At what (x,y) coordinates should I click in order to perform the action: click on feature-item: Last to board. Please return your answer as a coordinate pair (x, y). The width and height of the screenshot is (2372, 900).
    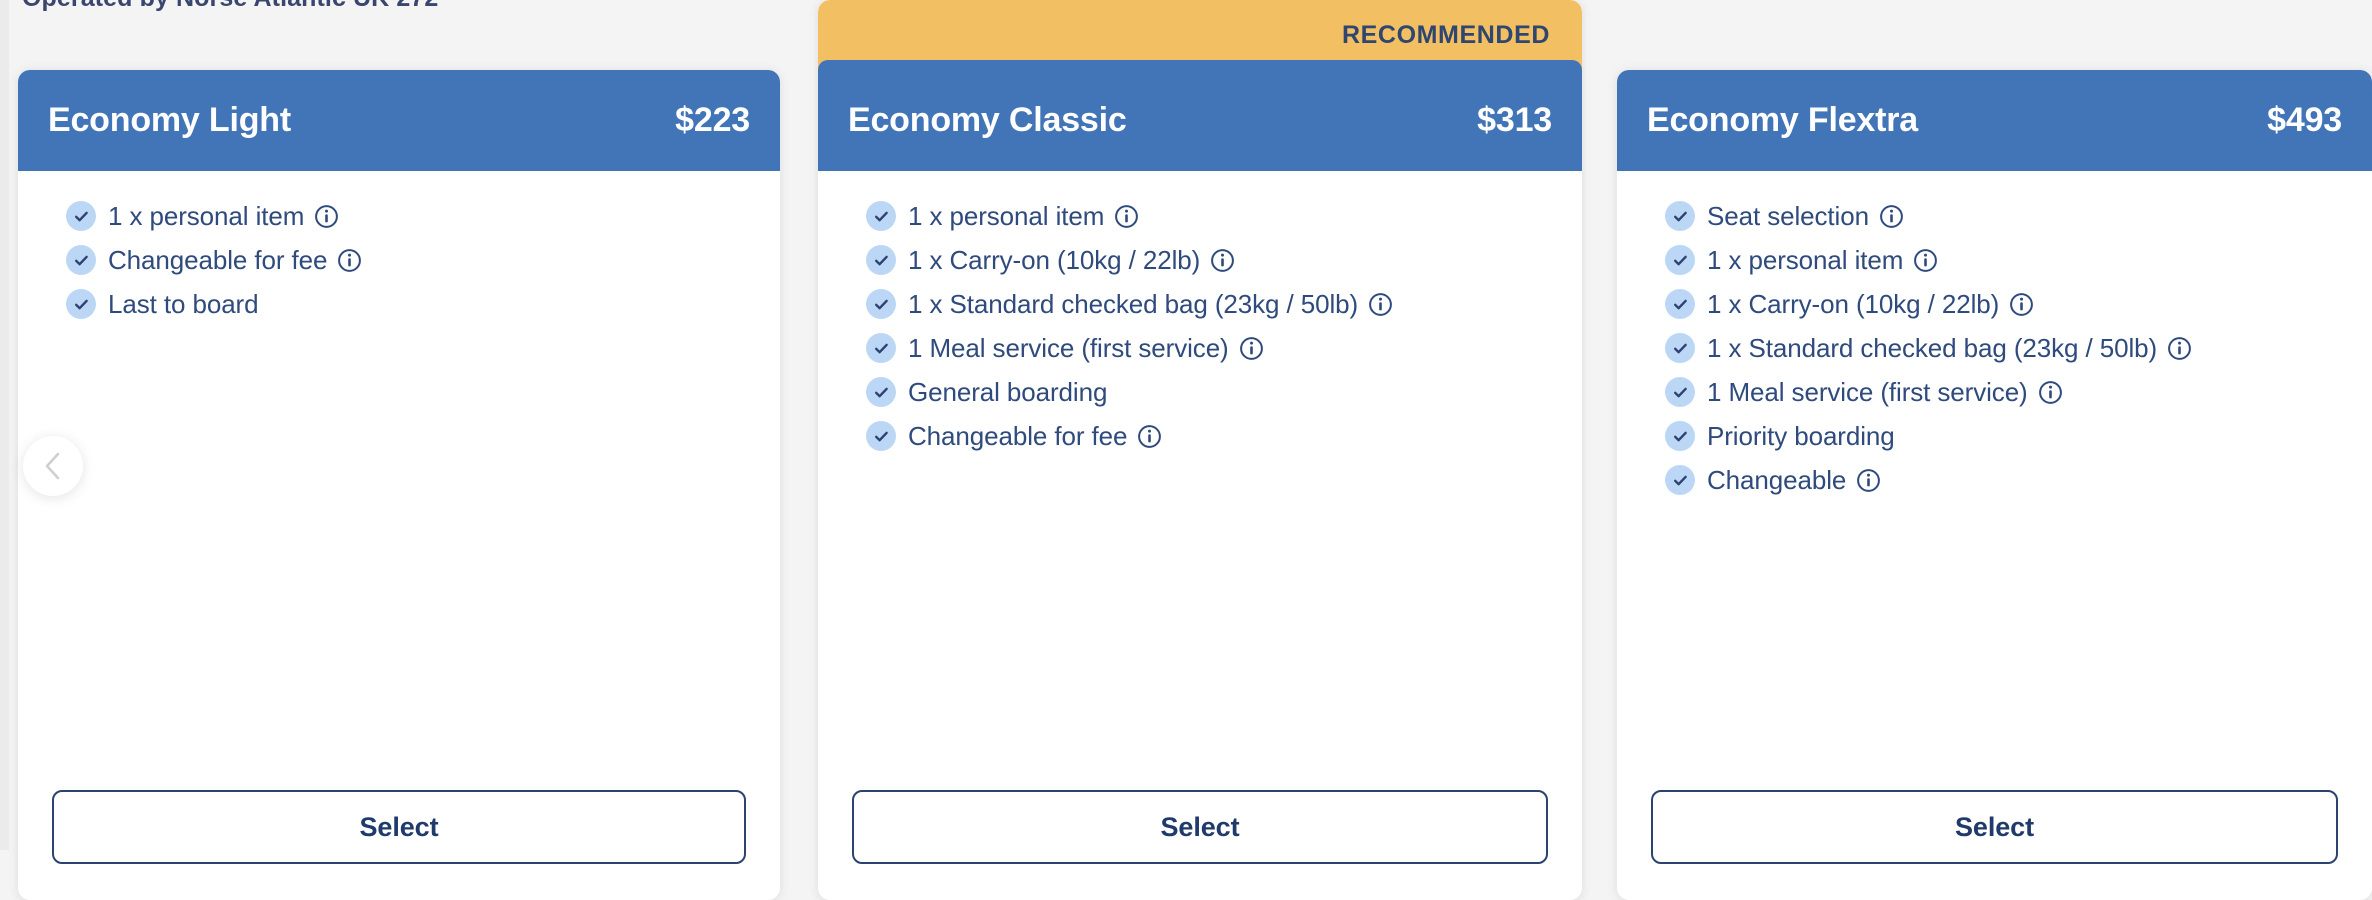
    Looking at the image, I should click on (410, 304).